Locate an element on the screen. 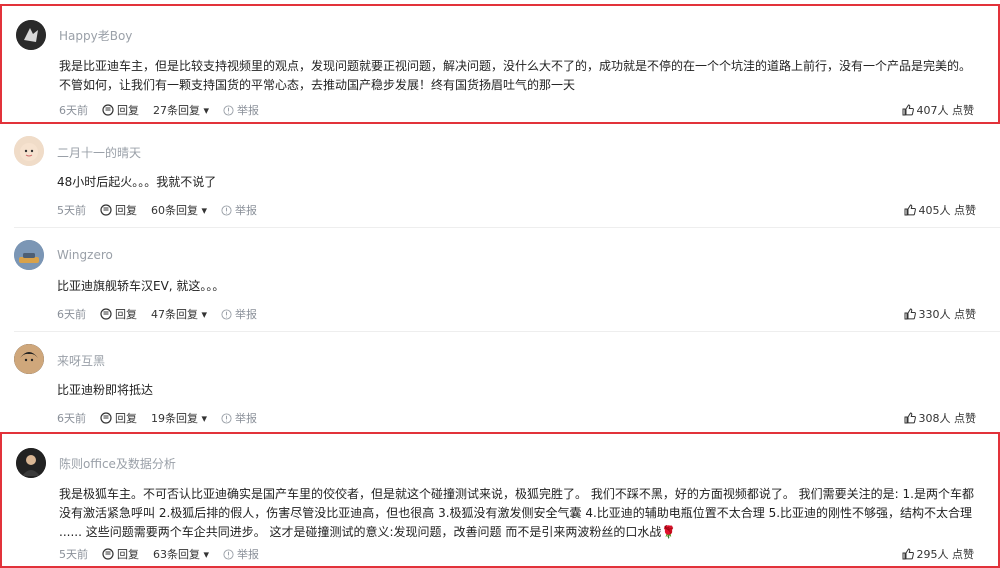 This screenshot has height=568, width=1000. comment-text: 比亚迪粉即将抵达 is located at coordinates (516, 390).